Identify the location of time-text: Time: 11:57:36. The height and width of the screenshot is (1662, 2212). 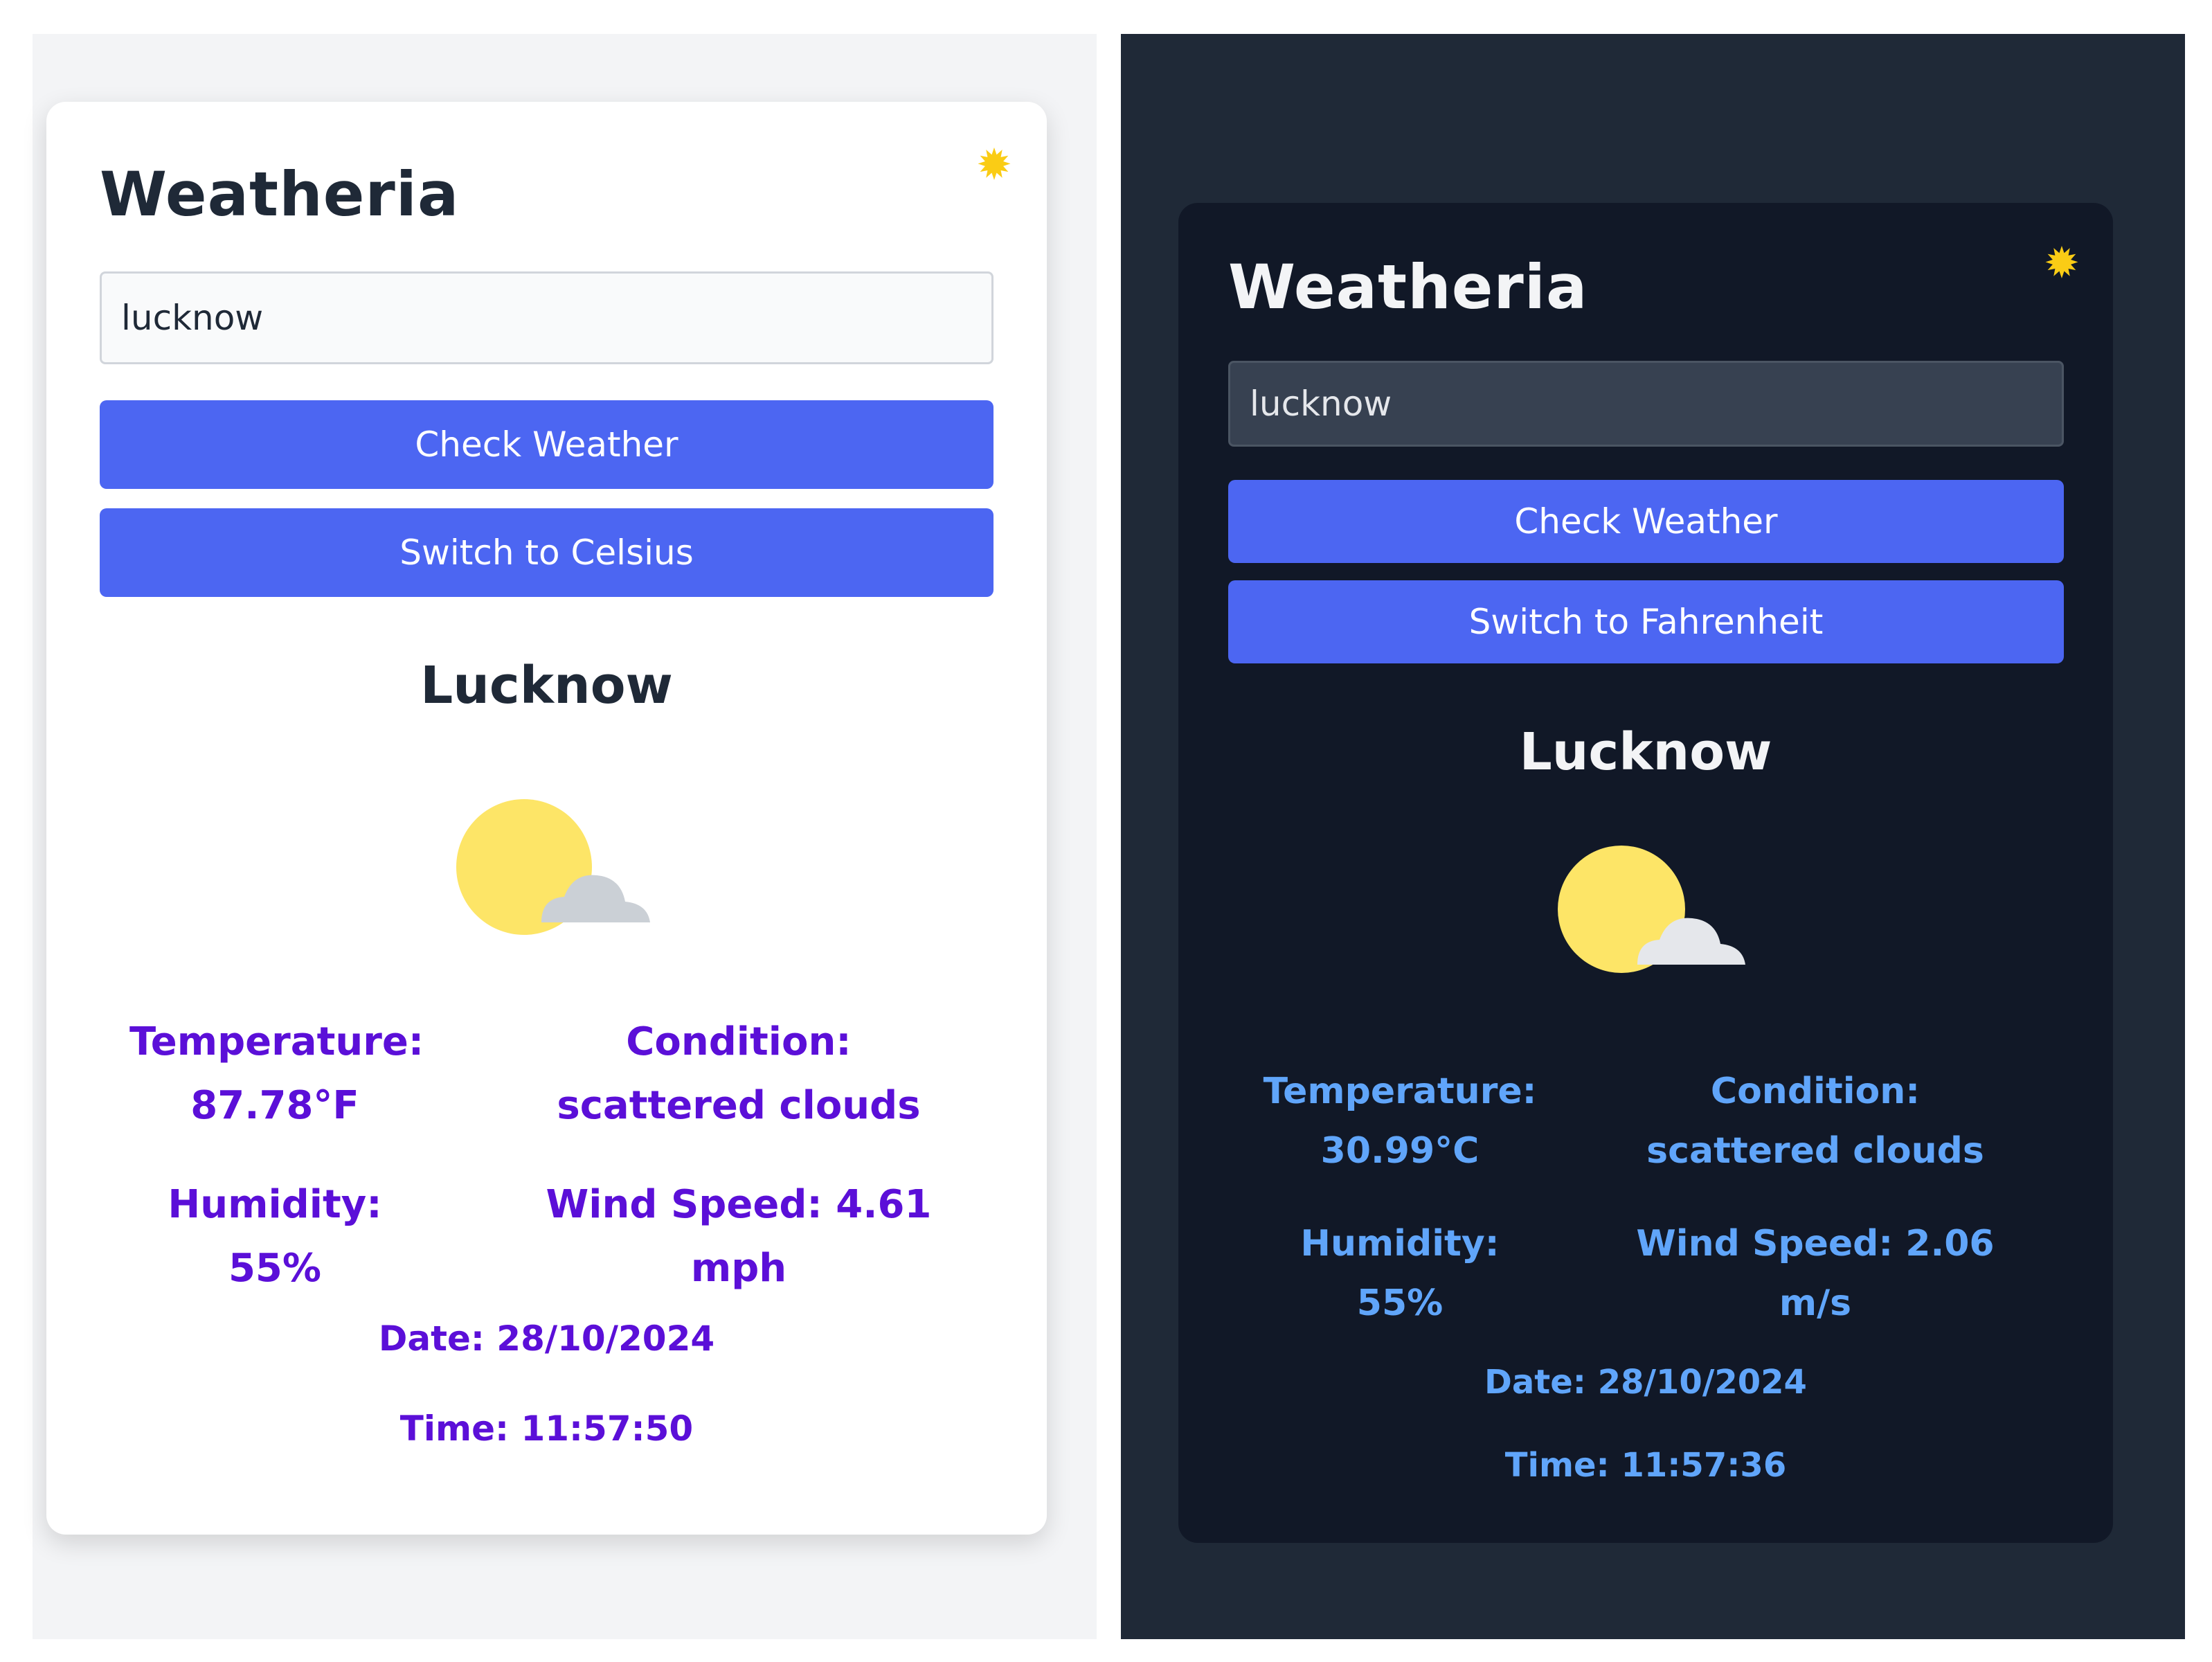
(1645, 1466).